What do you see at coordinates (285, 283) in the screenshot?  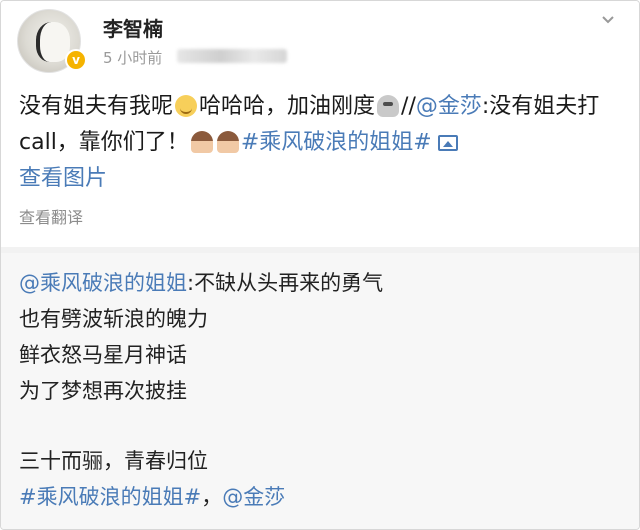 I see `repost-line-1-text: :不缺从头再来的勇气` at bounding box center [285, 283].